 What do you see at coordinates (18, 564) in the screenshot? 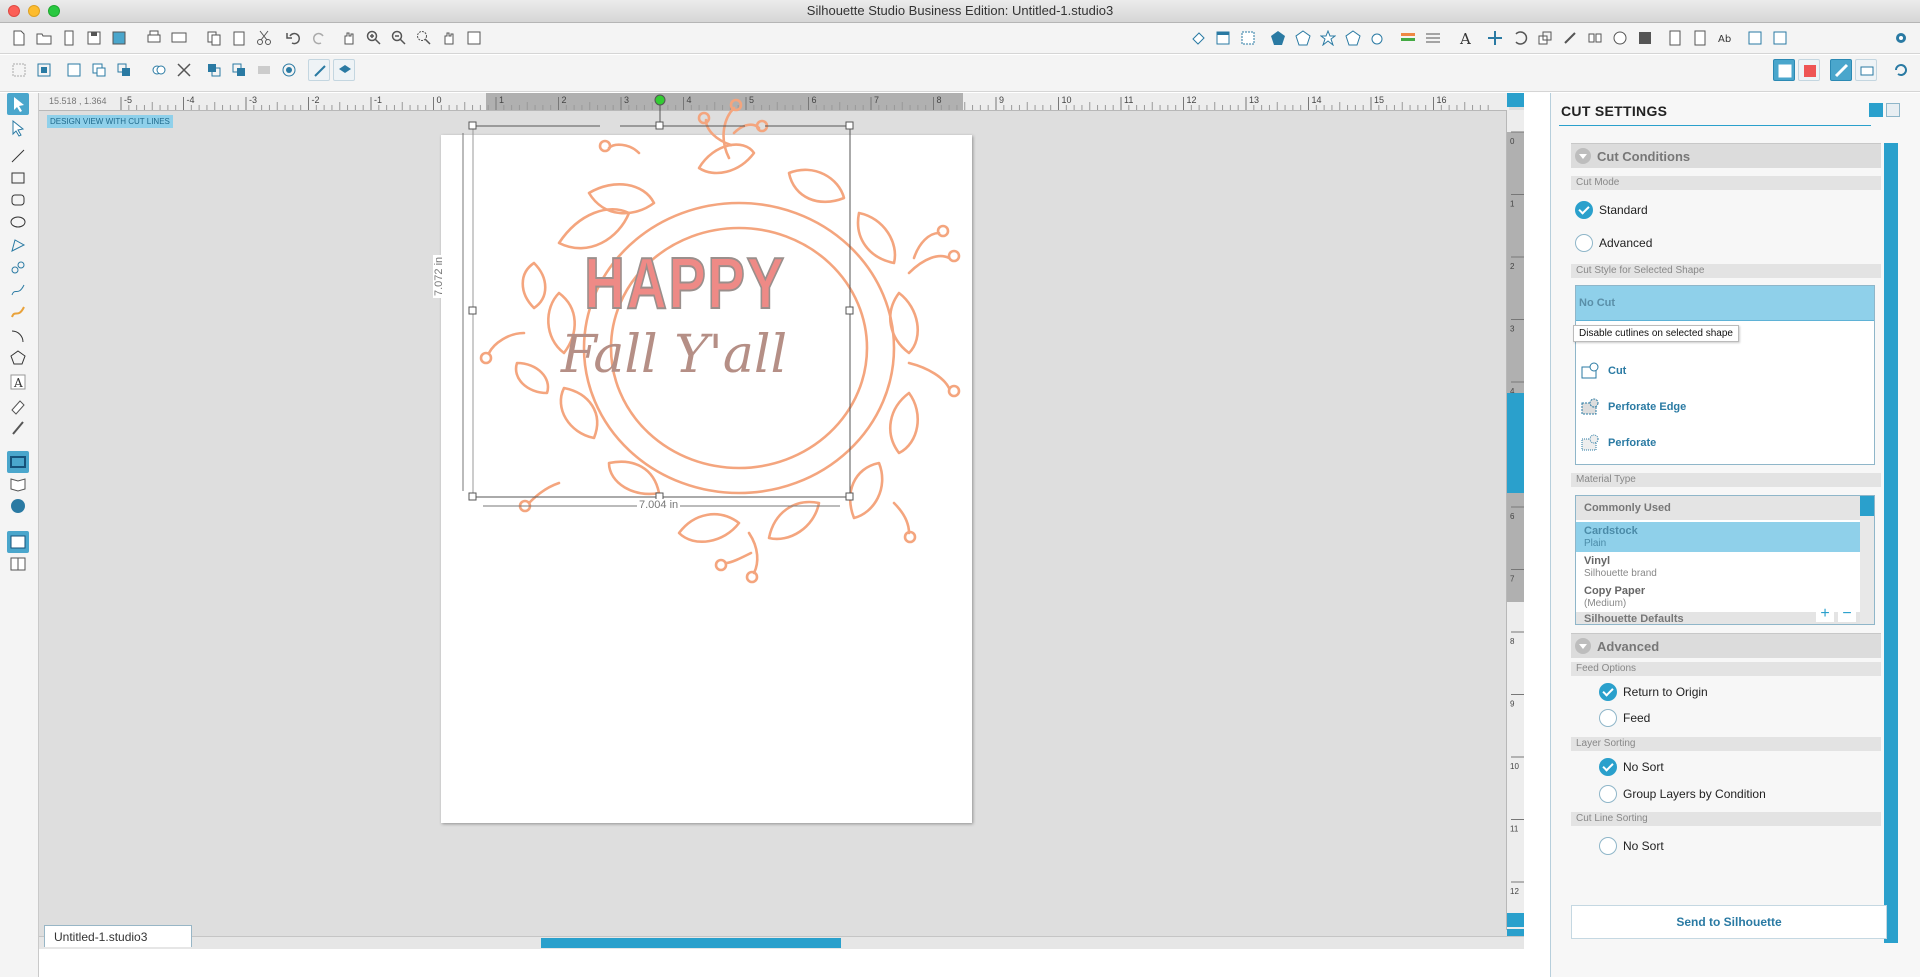
I see `split-panel-icon` at bounding box center [18, 564].